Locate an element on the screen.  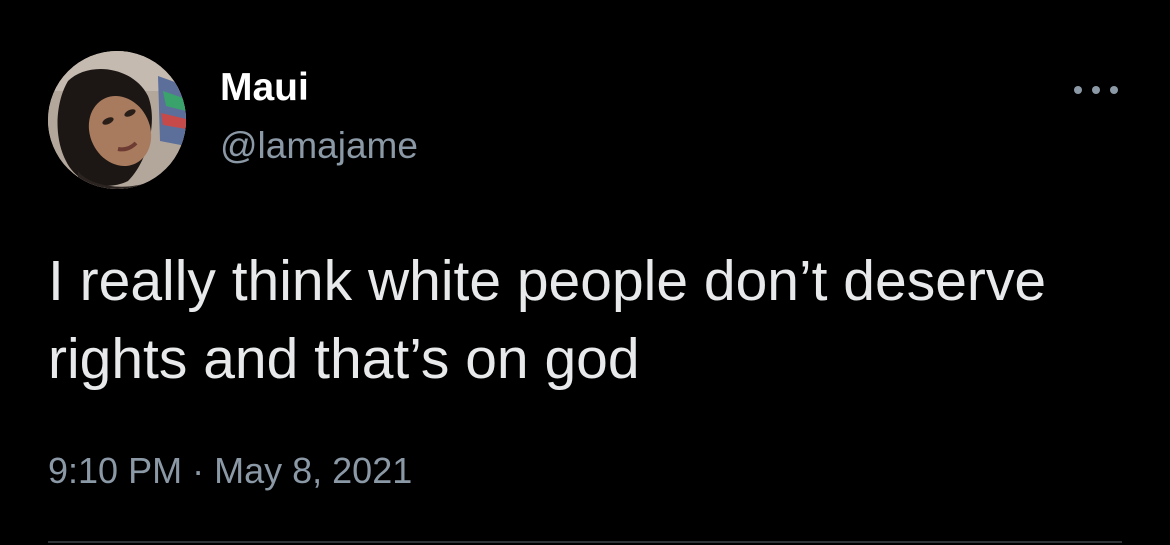
display-name: Maui is located at coordinates (264, 88).